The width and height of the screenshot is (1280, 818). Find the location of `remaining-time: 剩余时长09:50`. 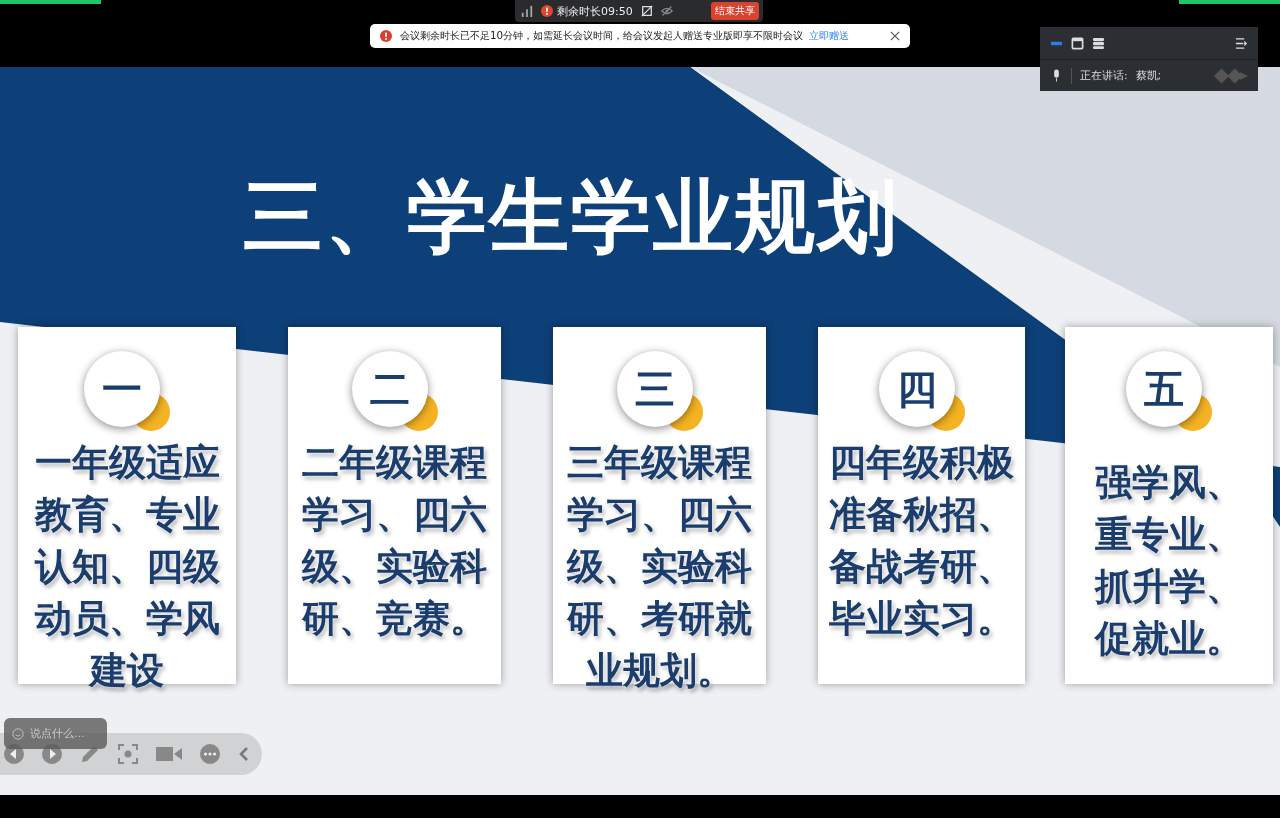

remaining-time: 剩余时长09:50 is located at coordinates (595, 11).